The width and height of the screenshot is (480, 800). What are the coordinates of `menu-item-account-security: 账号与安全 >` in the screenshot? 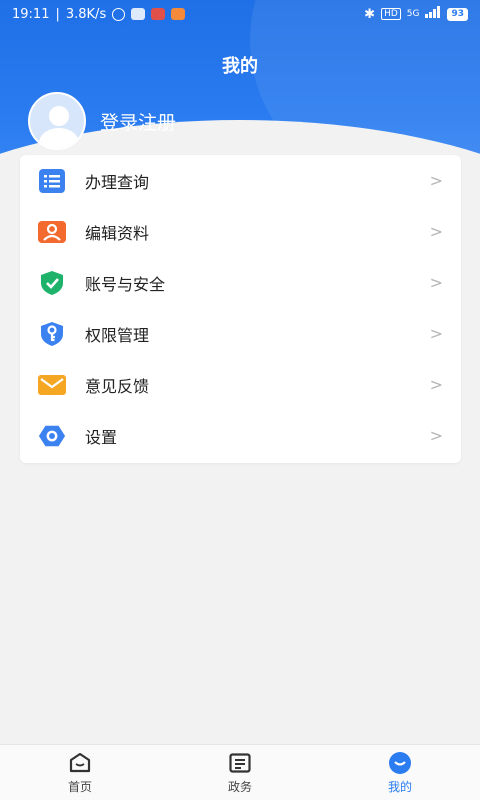 It's located at (240, 282).